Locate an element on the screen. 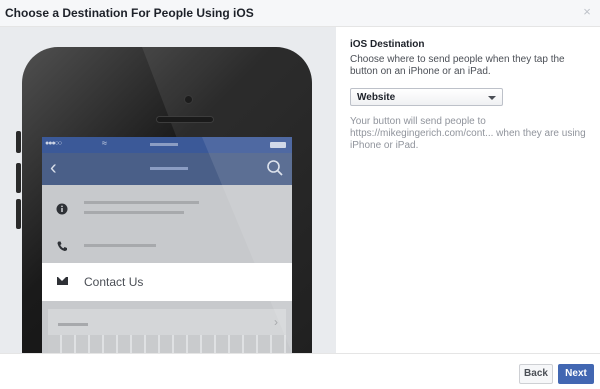 The image size is (600, 389). section-title: iOS Destination is located at coordinates (387, 44).